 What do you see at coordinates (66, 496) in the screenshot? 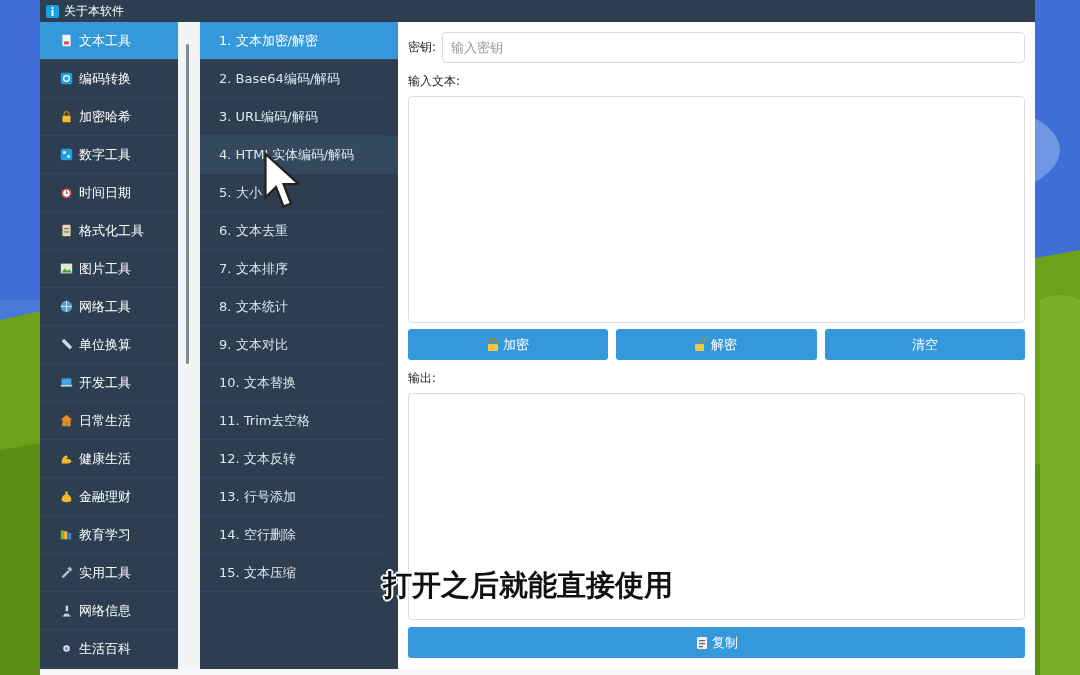
I see `money-bag-icon` at bounding box center [66, 496].